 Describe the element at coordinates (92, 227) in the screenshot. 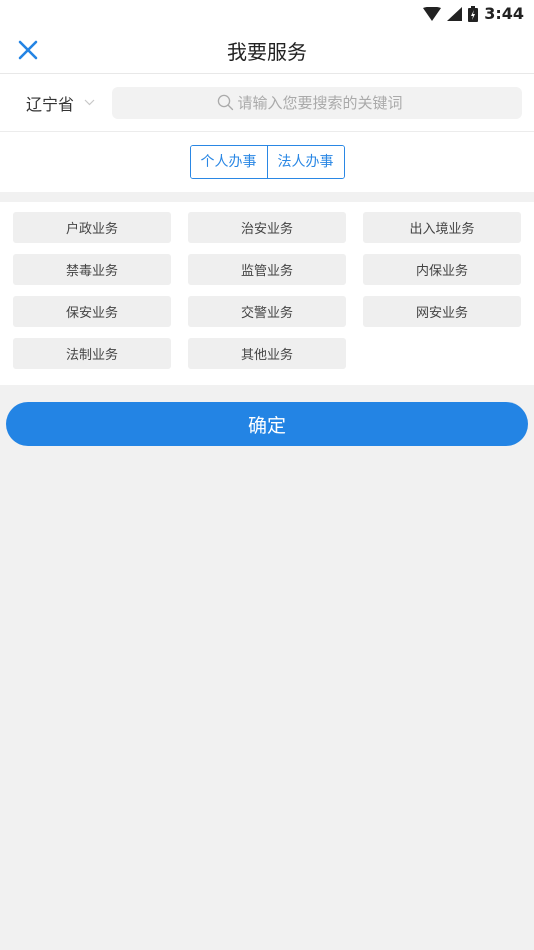

I see `service-chip-household: 户政业务` at that location.